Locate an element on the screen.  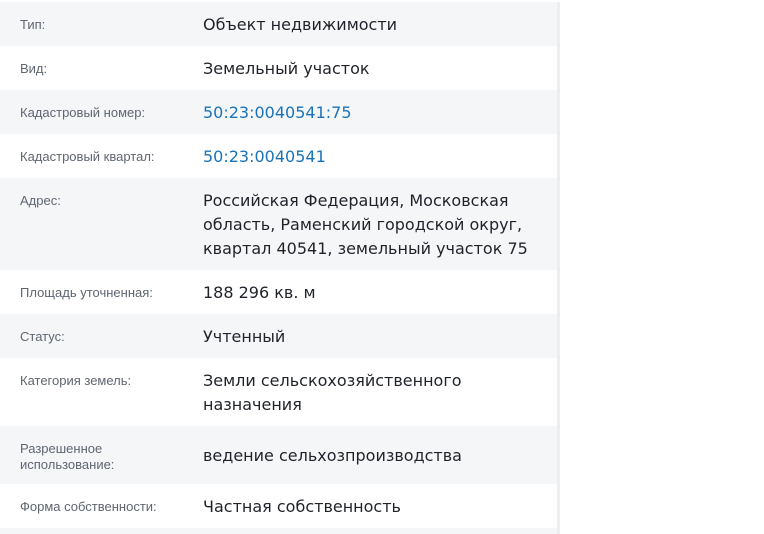
row-kind-value: Земельный участок is located at coordinates (286, 68).